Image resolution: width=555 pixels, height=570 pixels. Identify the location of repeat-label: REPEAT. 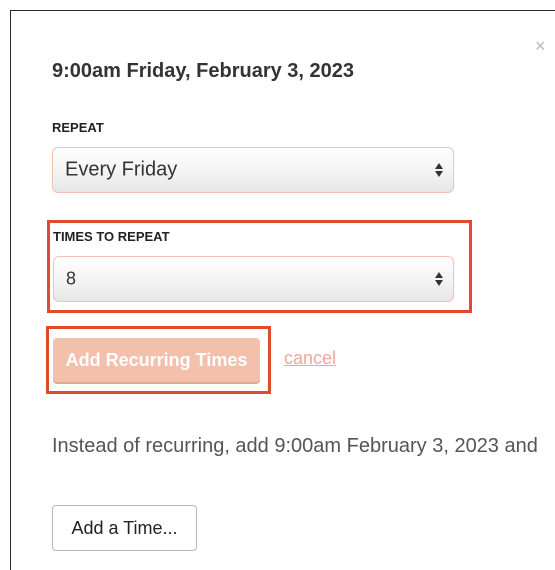
(78, 127).